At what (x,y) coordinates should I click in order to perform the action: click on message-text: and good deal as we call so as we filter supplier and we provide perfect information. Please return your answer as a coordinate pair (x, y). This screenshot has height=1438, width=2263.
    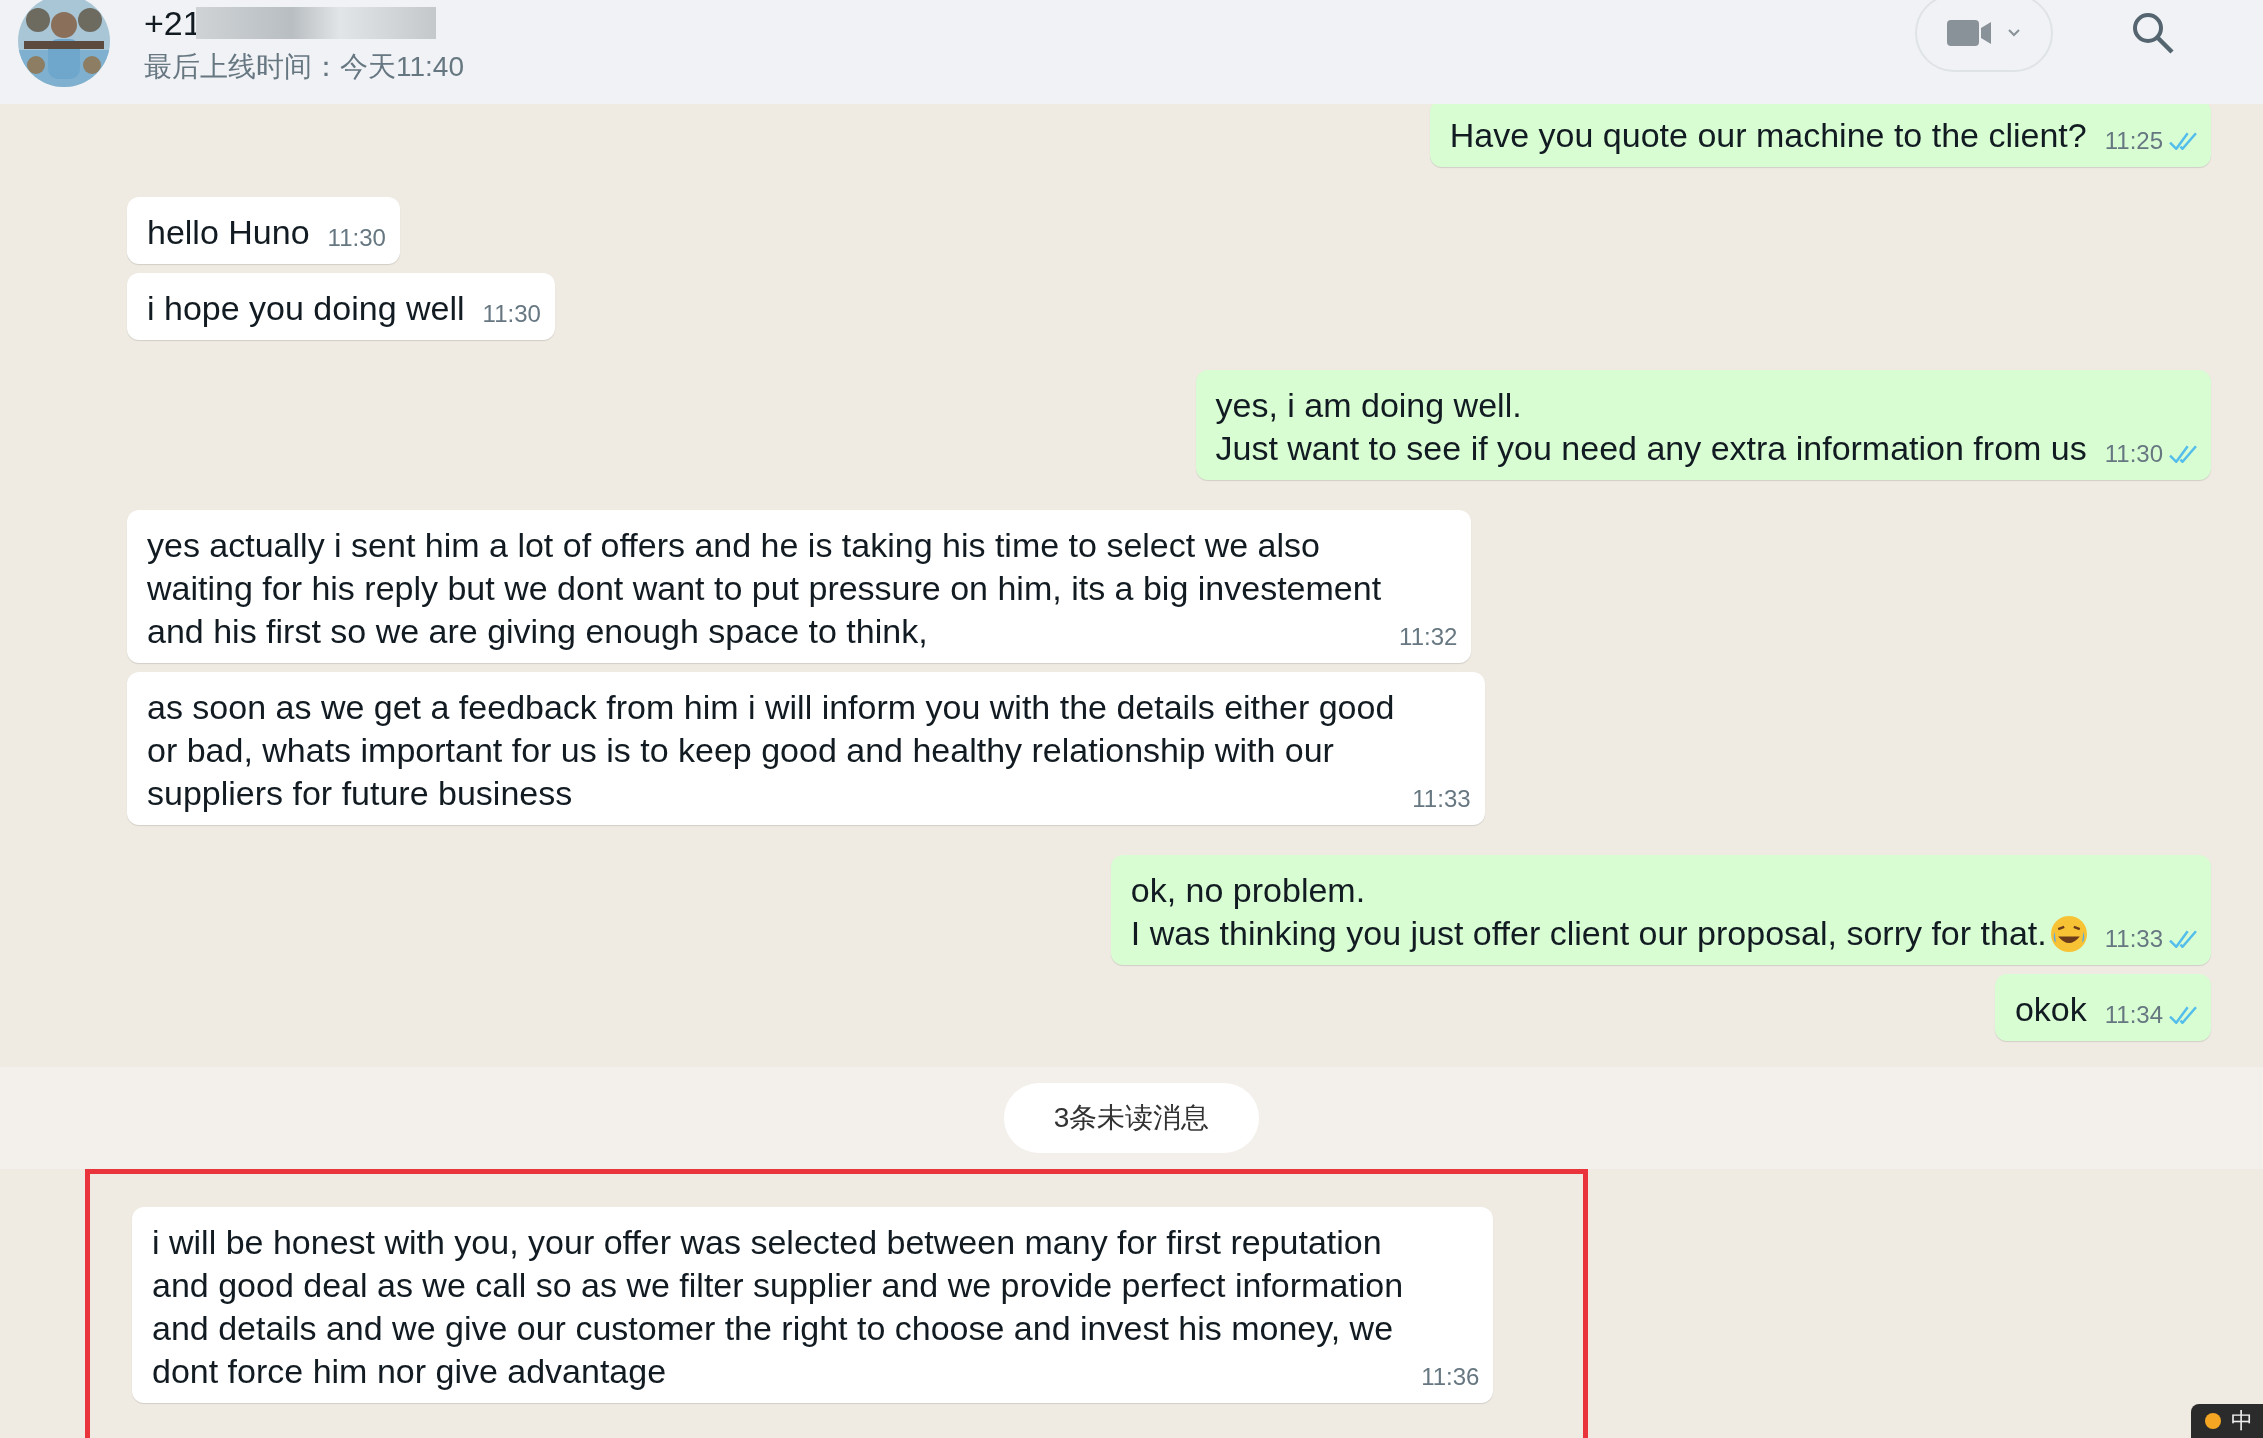
    Looking at the image, I should click on (778, 1285).